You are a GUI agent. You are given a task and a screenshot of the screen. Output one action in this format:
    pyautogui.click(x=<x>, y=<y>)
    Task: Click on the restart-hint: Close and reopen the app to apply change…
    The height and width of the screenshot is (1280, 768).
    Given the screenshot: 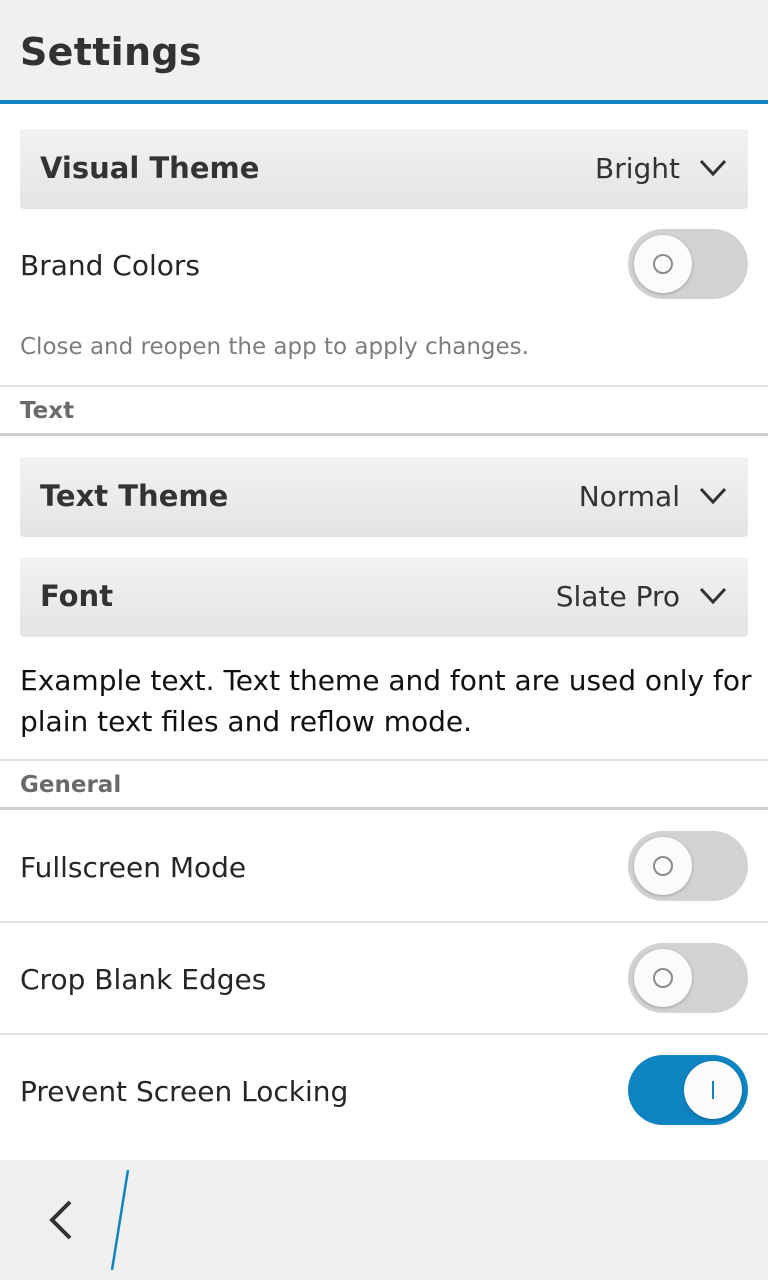 What is the action you would take?
    pyautogui.click(x=274, y=347)
    